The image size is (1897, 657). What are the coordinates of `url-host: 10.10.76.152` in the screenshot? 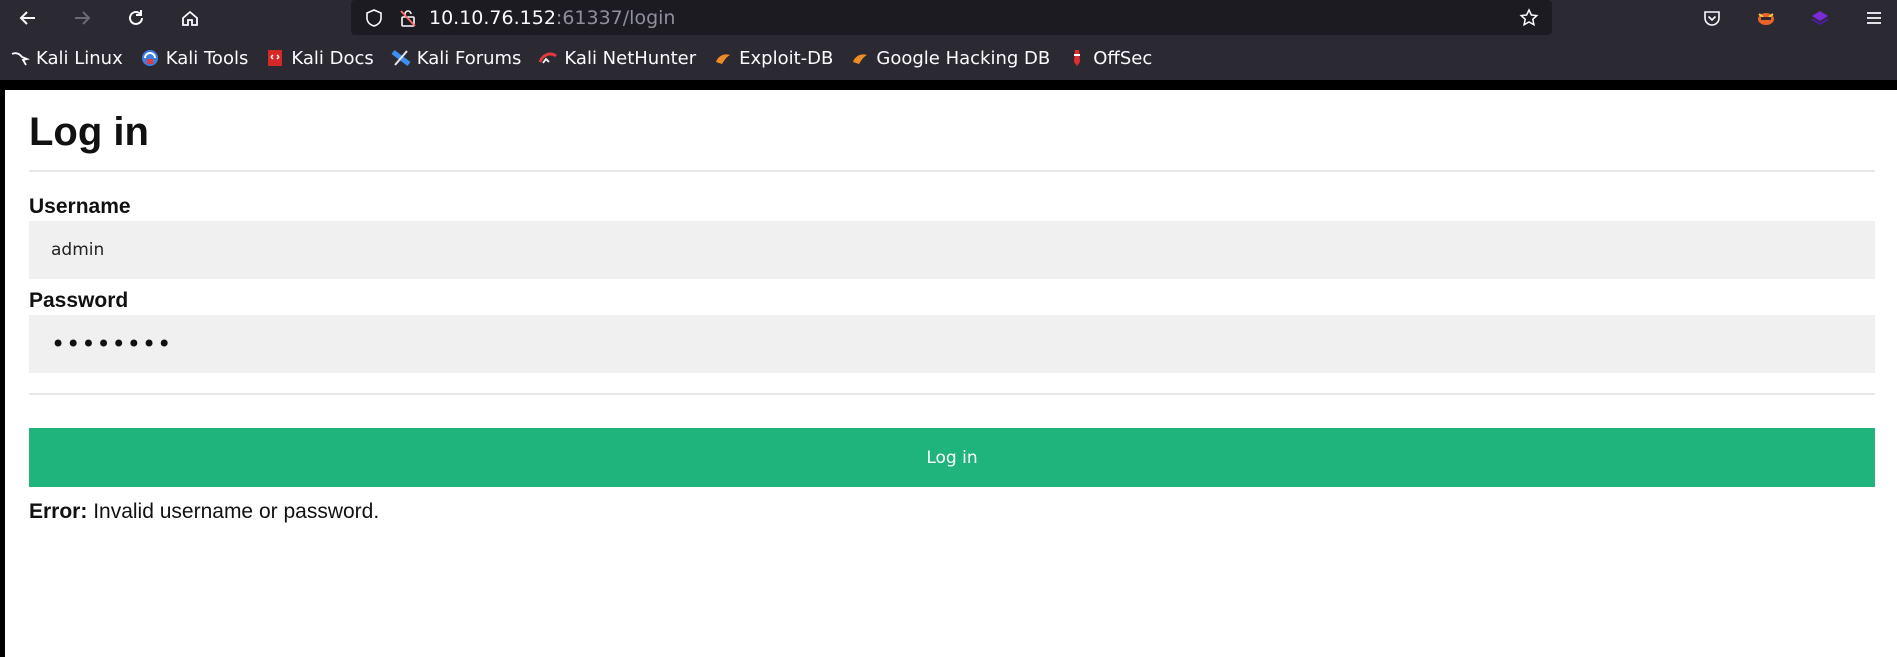 It's located at (492, 17).